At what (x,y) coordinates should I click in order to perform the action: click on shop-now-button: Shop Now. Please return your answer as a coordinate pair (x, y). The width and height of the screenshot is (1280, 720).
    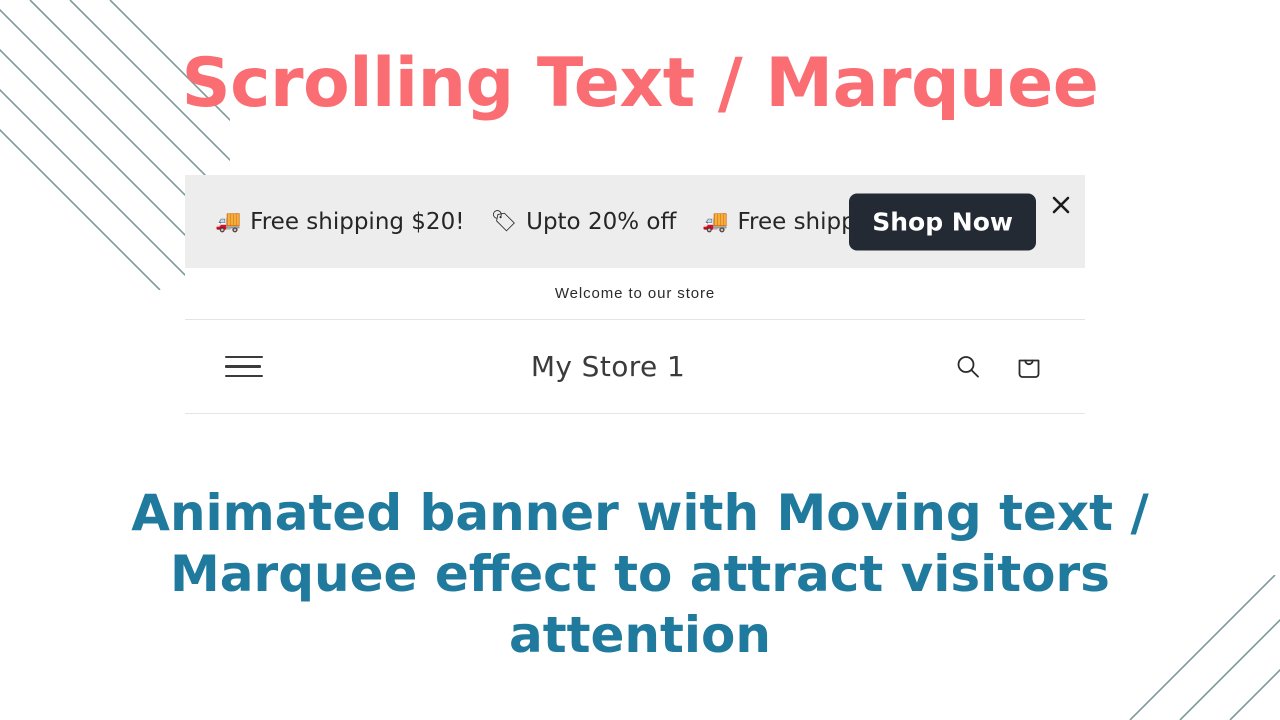
    Looking at the image, I should click on (942, 221).